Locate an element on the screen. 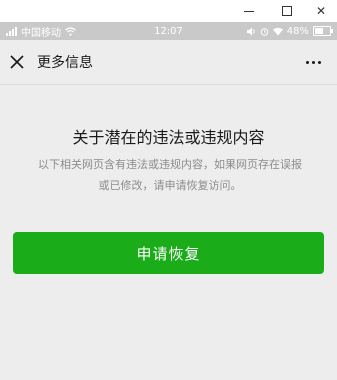 Image resolution: width=337 pixels, height=380 pixels. wifi-icon-right is located at coordinates (277, 31).